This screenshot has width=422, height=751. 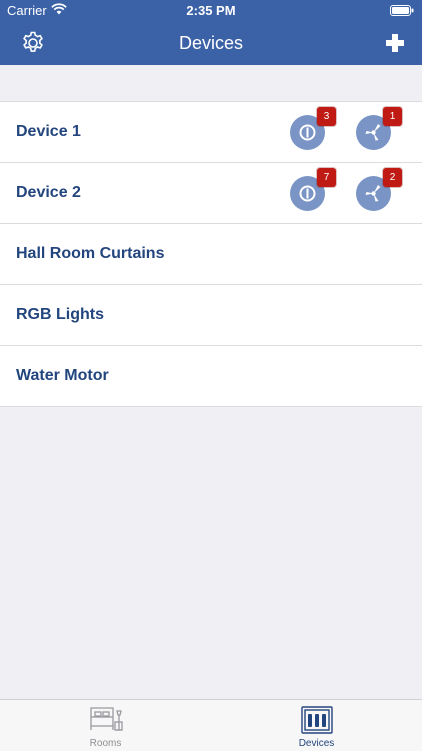 What do you see at coordinates (313, 189) in the screenshot?
I see `power-button: 7` at bounding box center [313, 189].